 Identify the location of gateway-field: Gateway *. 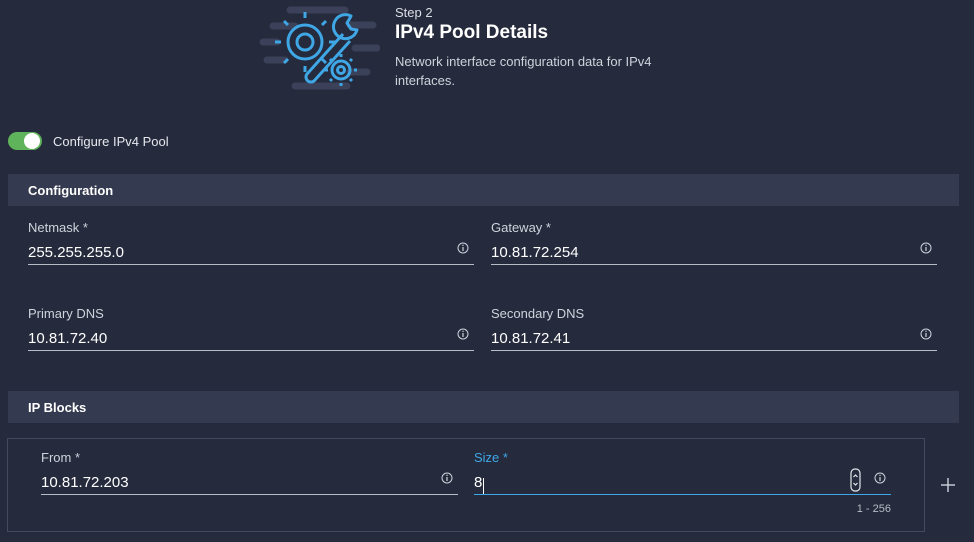
(714, 245).